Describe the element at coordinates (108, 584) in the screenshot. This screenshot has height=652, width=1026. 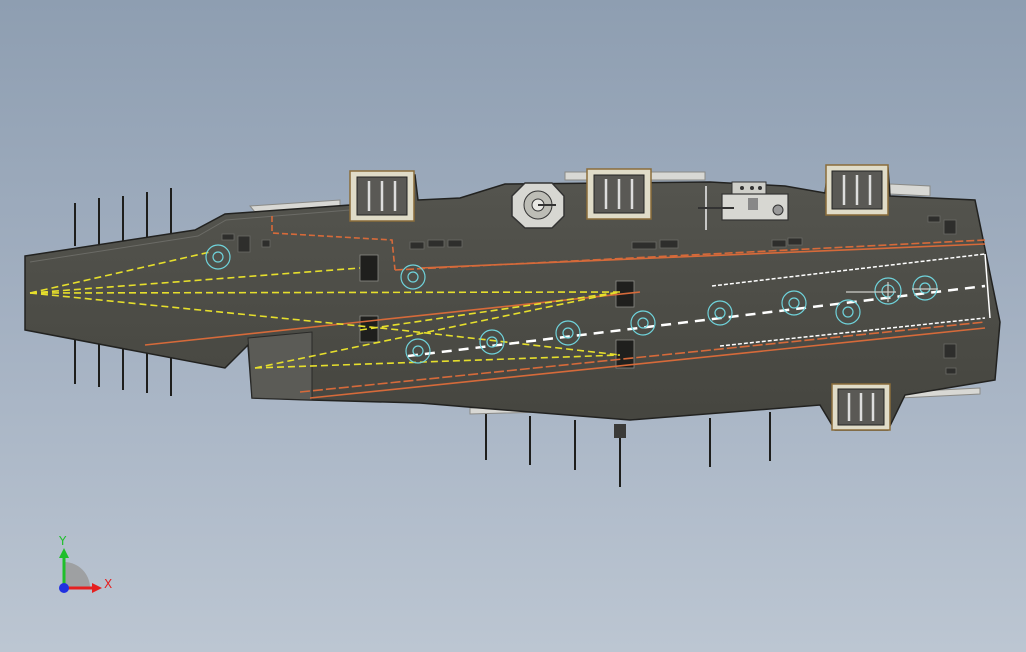
I see `triad-x-label: X` at that location.